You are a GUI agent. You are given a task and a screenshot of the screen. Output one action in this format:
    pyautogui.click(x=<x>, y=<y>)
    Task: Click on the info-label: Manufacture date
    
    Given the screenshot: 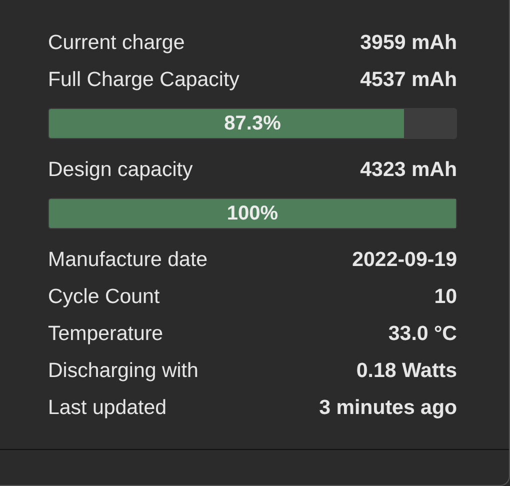 What is the action you would take?
    pyautogui.click(x=128, y=260)
    